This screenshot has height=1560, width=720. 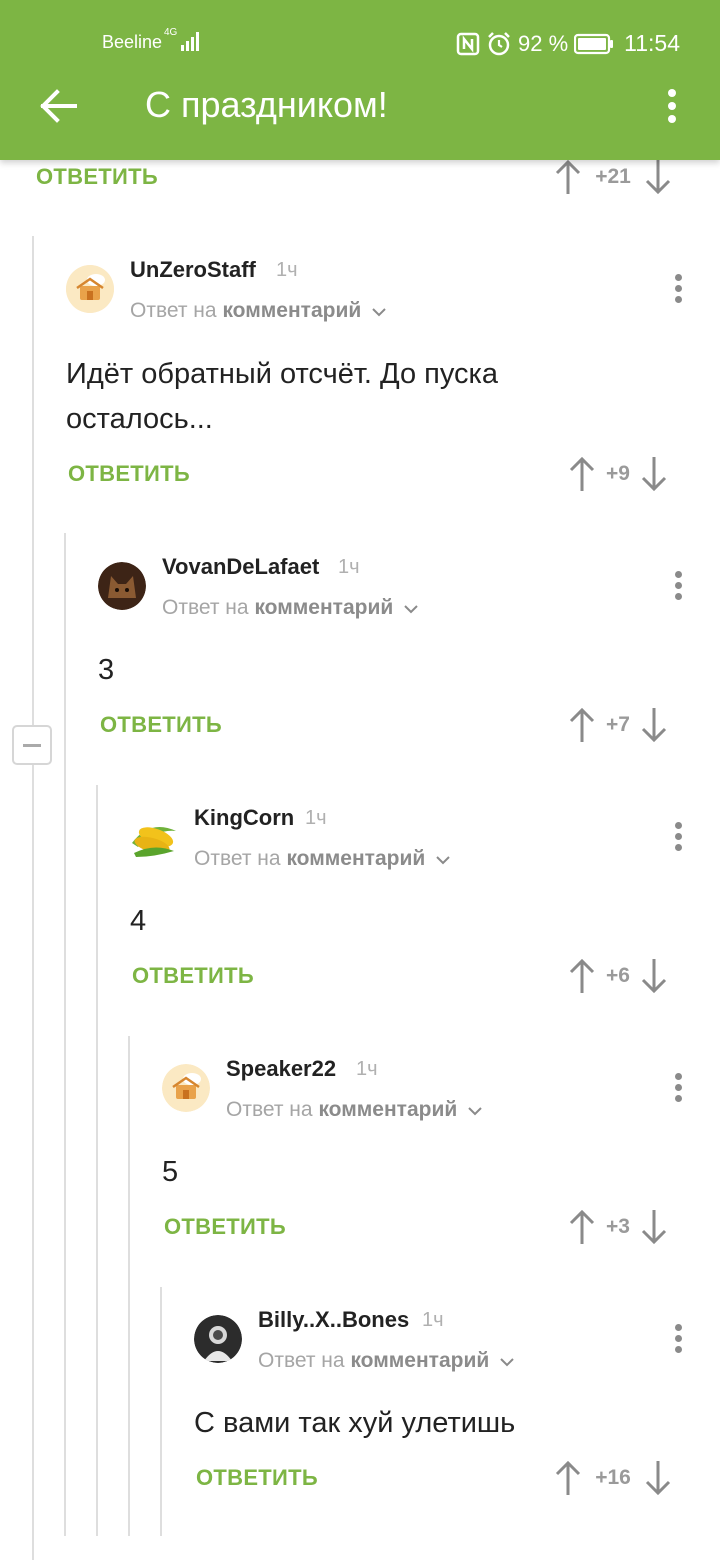 What do you see at coordinates (618, 1226) in the screenshot?
I see `score: +3` at bounding box center [618, 1226].